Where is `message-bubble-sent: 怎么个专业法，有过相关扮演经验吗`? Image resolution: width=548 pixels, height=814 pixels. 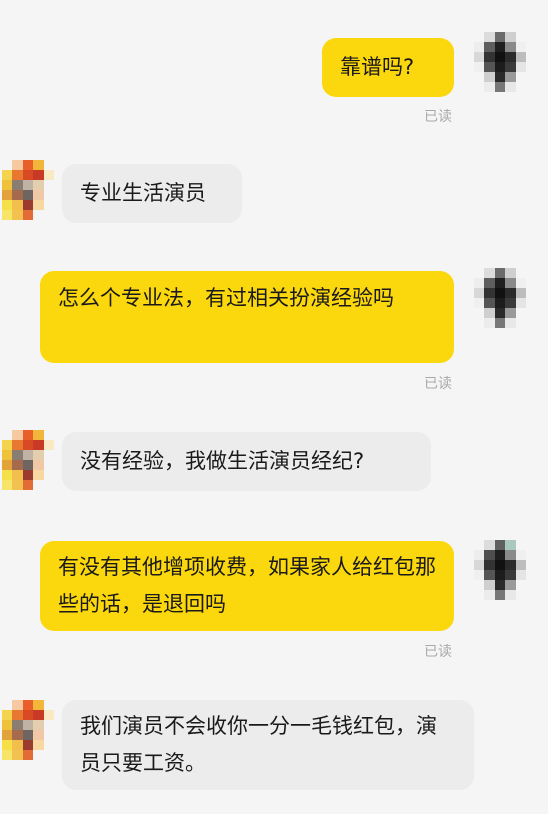 message-bubble-sent: 怎么个专业法，有过相关扮演经验吗 is located at coordinates (247, 317).